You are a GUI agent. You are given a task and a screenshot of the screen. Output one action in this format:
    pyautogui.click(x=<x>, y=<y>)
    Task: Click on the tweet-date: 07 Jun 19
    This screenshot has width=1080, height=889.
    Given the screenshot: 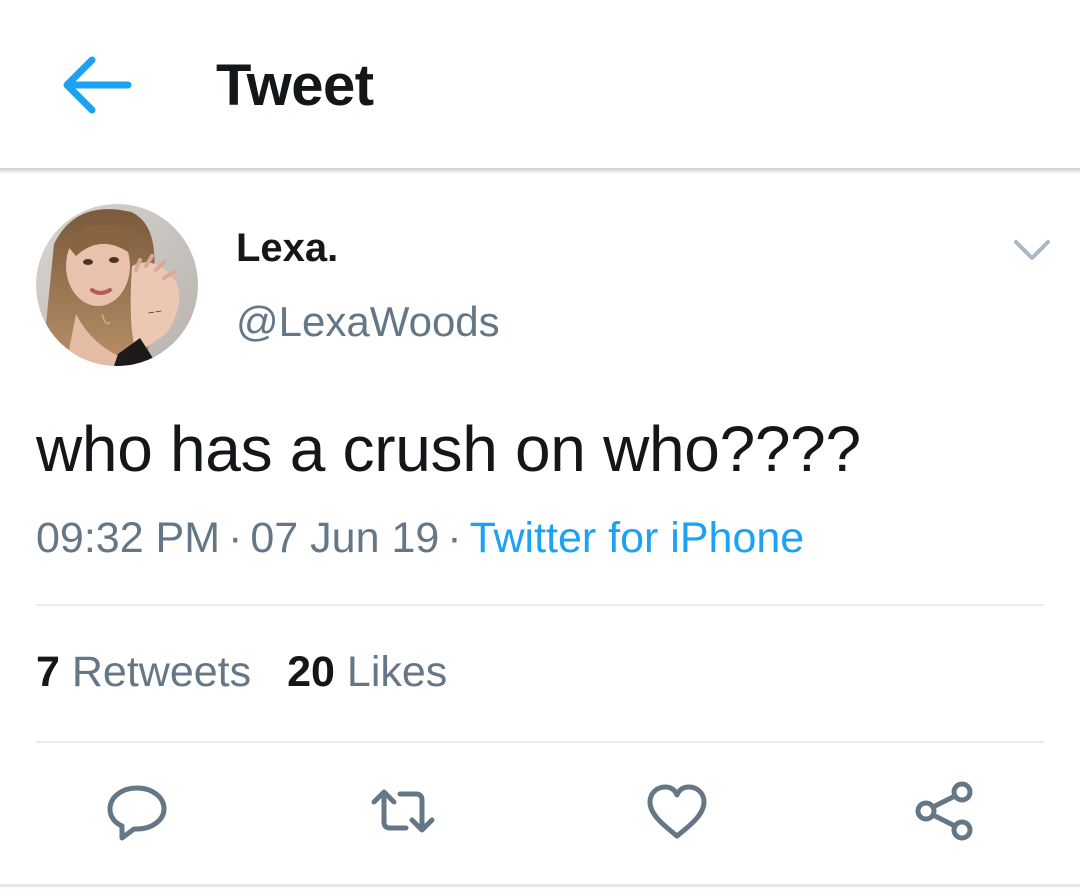 What is the action you would take?
    pyautogui.click(x=345, y=538)
    